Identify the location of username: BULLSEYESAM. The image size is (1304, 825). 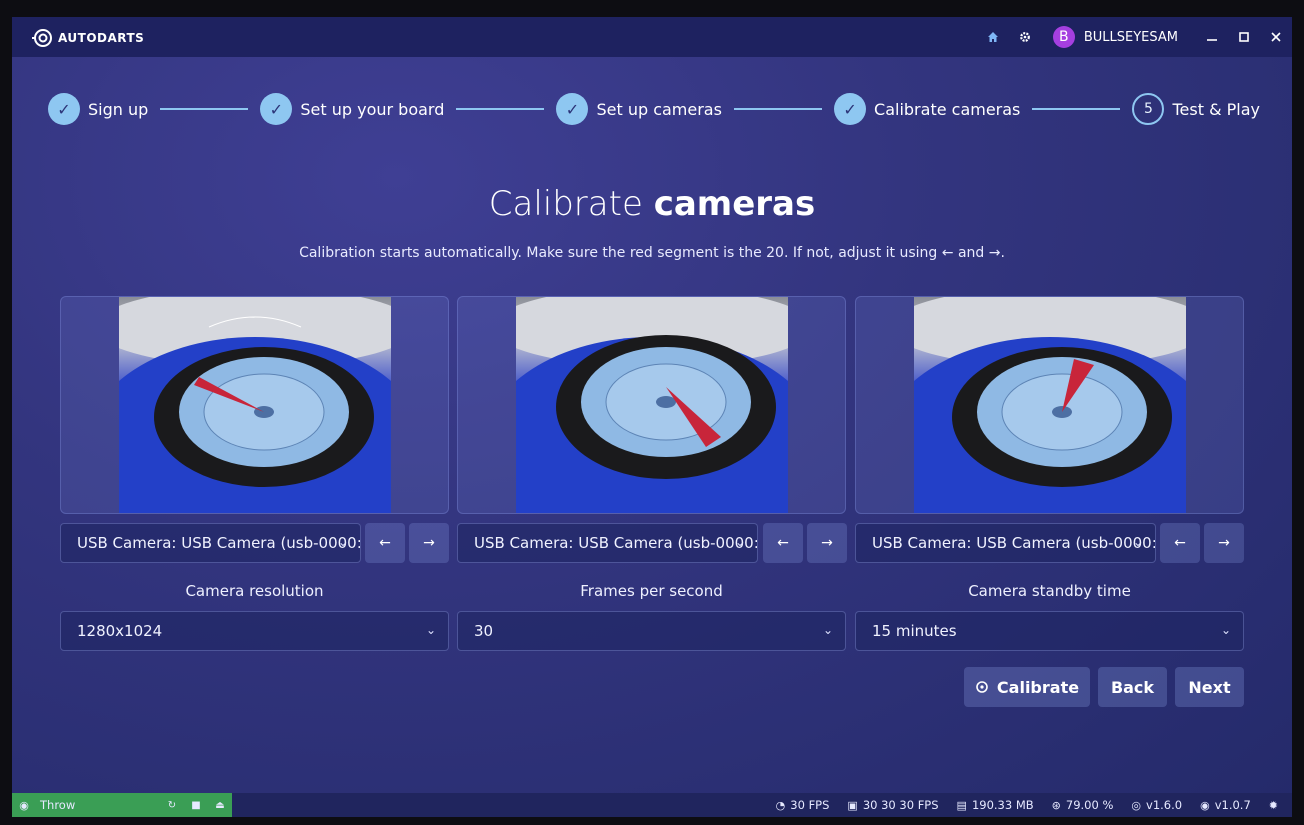
(1131, 37).